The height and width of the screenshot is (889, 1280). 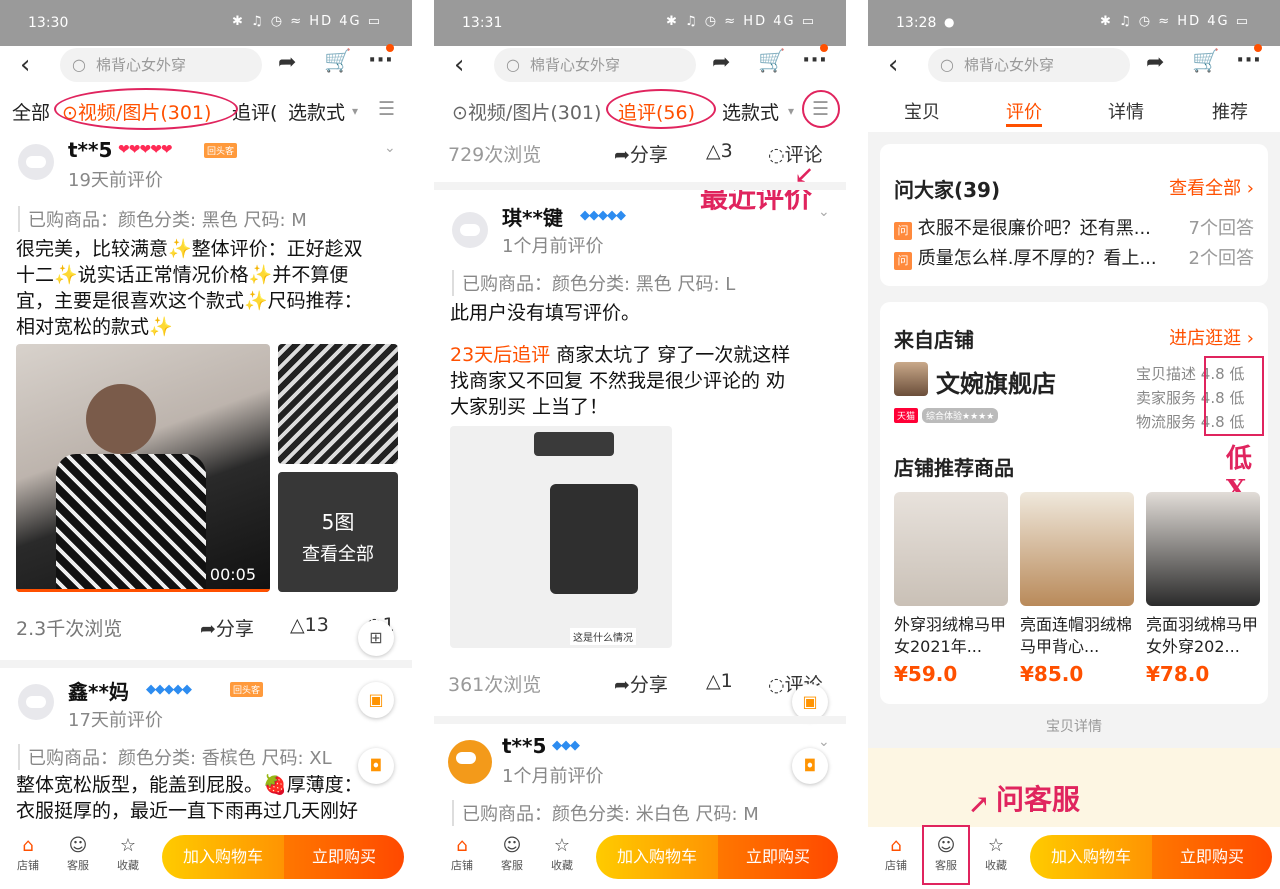 What do you see at coordinates (661, 109) in the screenshot?
I see `annotation-circle` at bounding box center [661, 109].